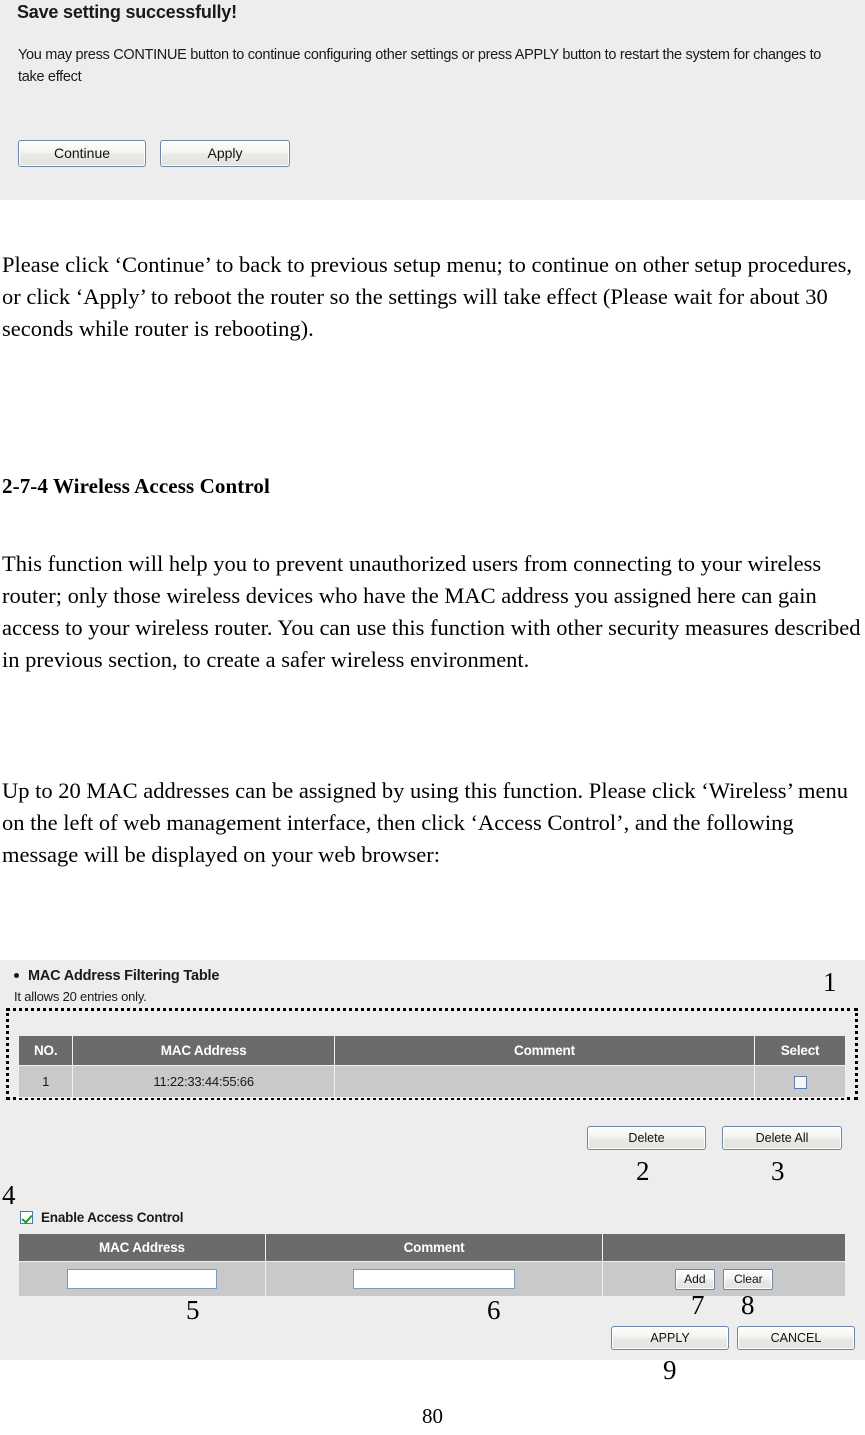 Image resolution: width=865 pixels, height=1435 pixels. I want to click on enable-access-control-row: Enable Access Control, so click(102, 1217).